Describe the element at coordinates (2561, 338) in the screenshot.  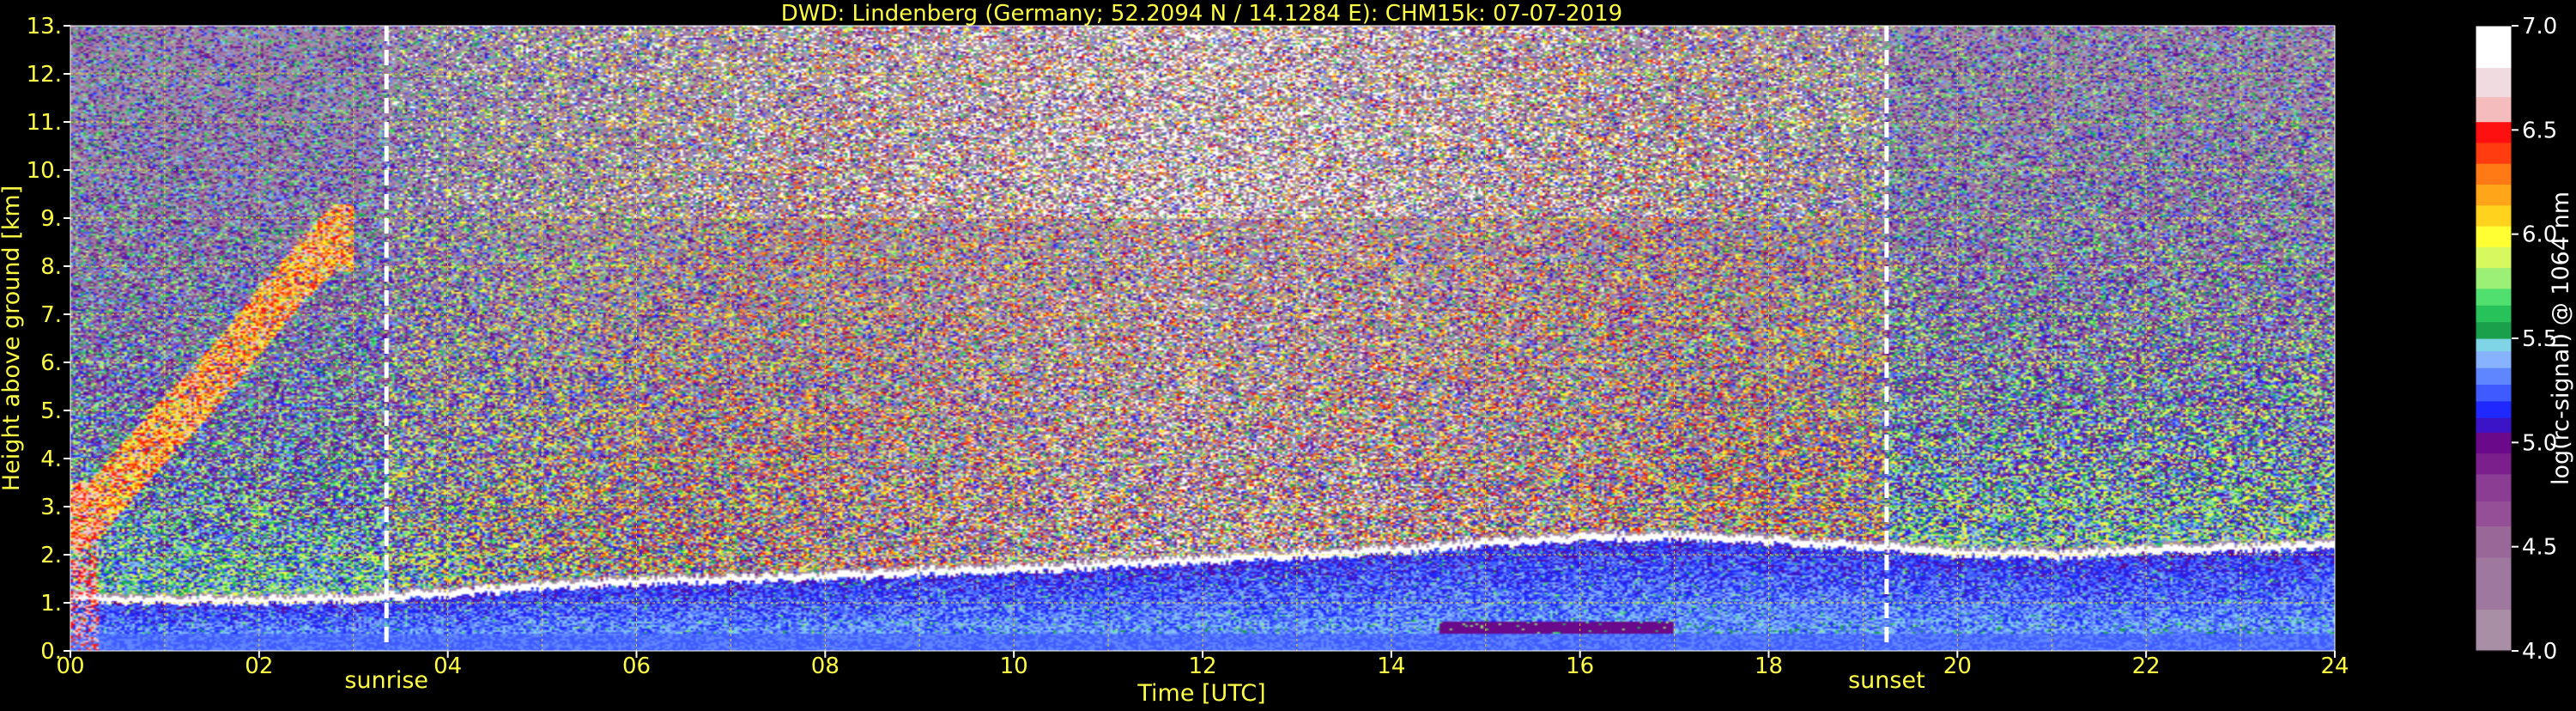
I see `colorbar-label: log(rc-signal) @ 1064 nm` at that location.